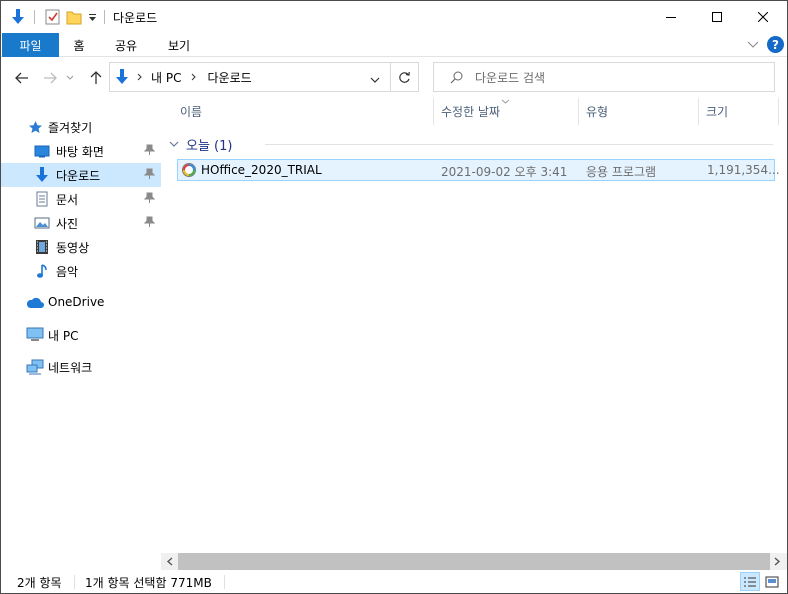  What do you see at coordinates (74, 17) in the screenshot?
I see `new-folder-icon` at bounding box center [74, 17].